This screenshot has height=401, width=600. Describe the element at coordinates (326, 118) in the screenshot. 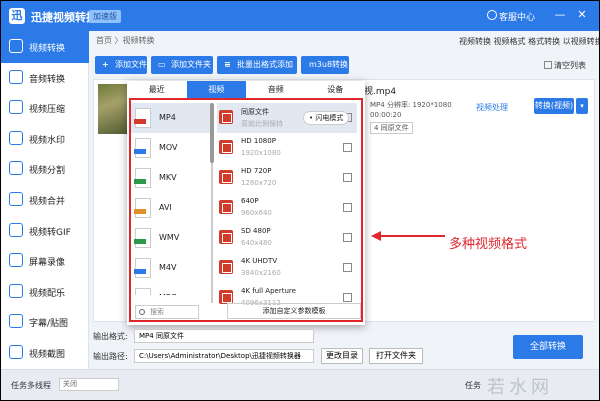

I see `flash-mode-button: • 闪电模式` at that location.